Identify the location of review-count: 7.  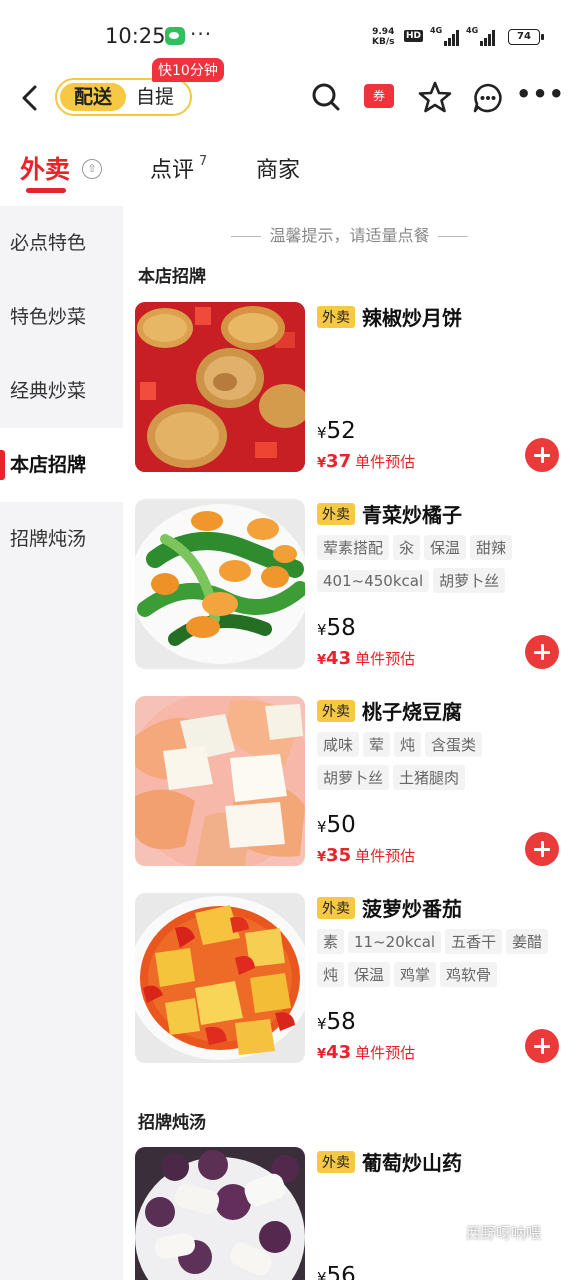
(203, 161).